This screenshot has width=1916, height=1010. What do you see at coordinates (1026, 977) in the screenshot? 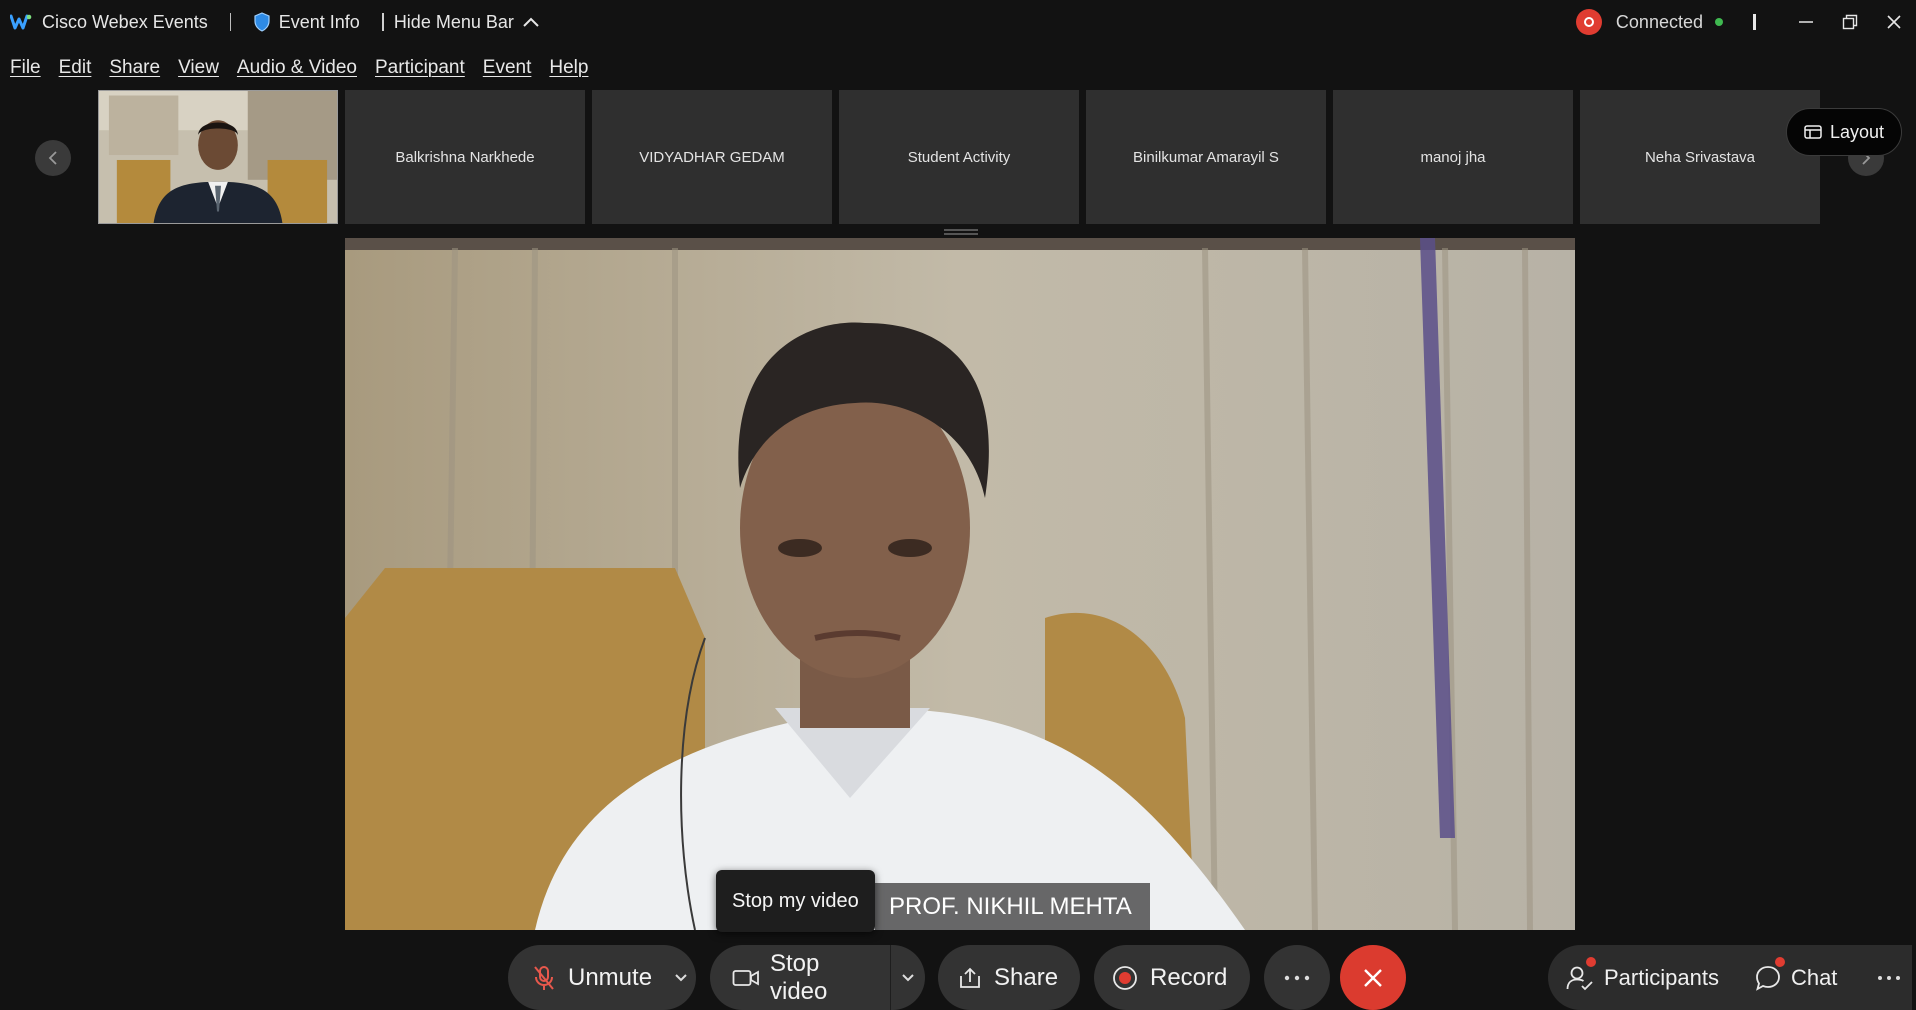
I see `share-label: Share` at bounding box center [1026, 977].